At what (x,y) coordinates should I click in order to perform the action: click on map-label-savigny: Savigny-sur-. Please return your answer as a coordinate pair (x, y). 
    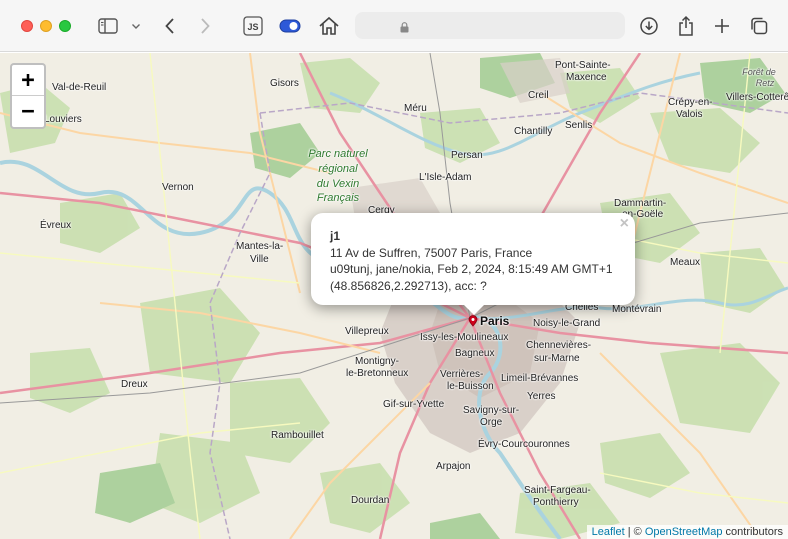
    Looking at the image, I should click on (491, 410).